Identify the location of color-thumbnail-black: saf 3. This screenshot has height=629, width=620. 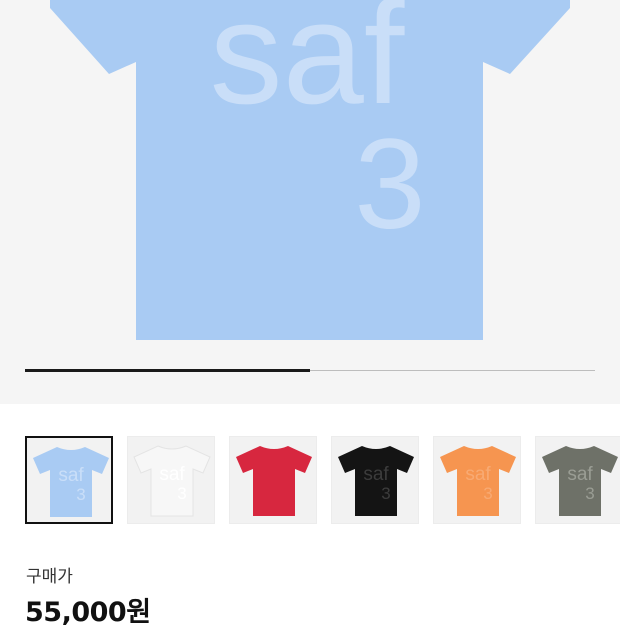
(375, 480).